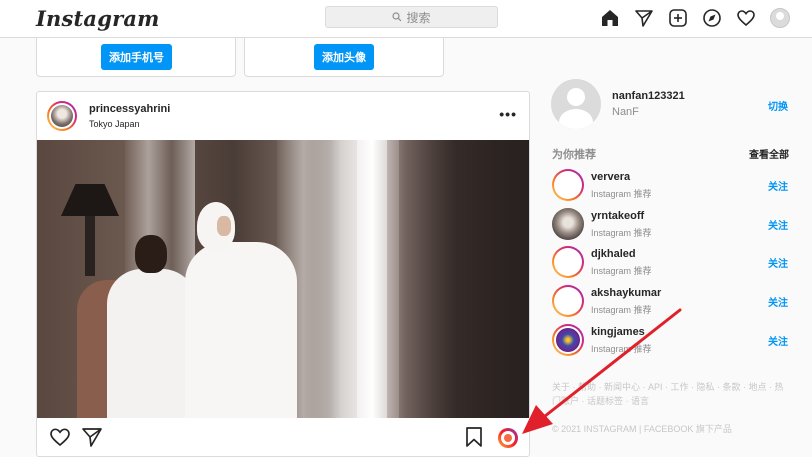 The height and width of the screenshot is (457, 812). Describe the element at coordinates (418, 17) in the screenshot. I see `search-placeholder: 搜索` at that location.